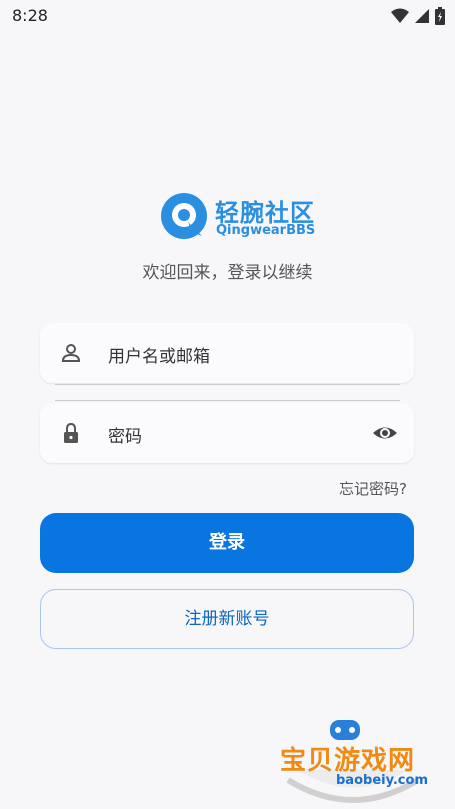 The width and height of the screenshot is (455, 809). I want to click on status-time: 8:28, so click(30, 15).